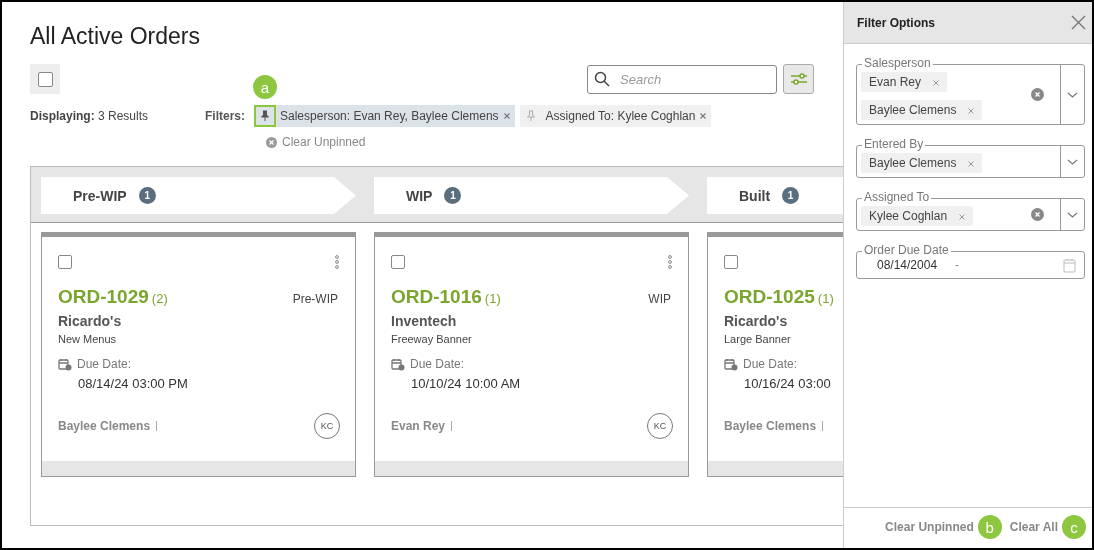 Image resolution: width=1094 pixels, height=550 pixels. I want to click on stage-header: Built 1, so click(775, 195).